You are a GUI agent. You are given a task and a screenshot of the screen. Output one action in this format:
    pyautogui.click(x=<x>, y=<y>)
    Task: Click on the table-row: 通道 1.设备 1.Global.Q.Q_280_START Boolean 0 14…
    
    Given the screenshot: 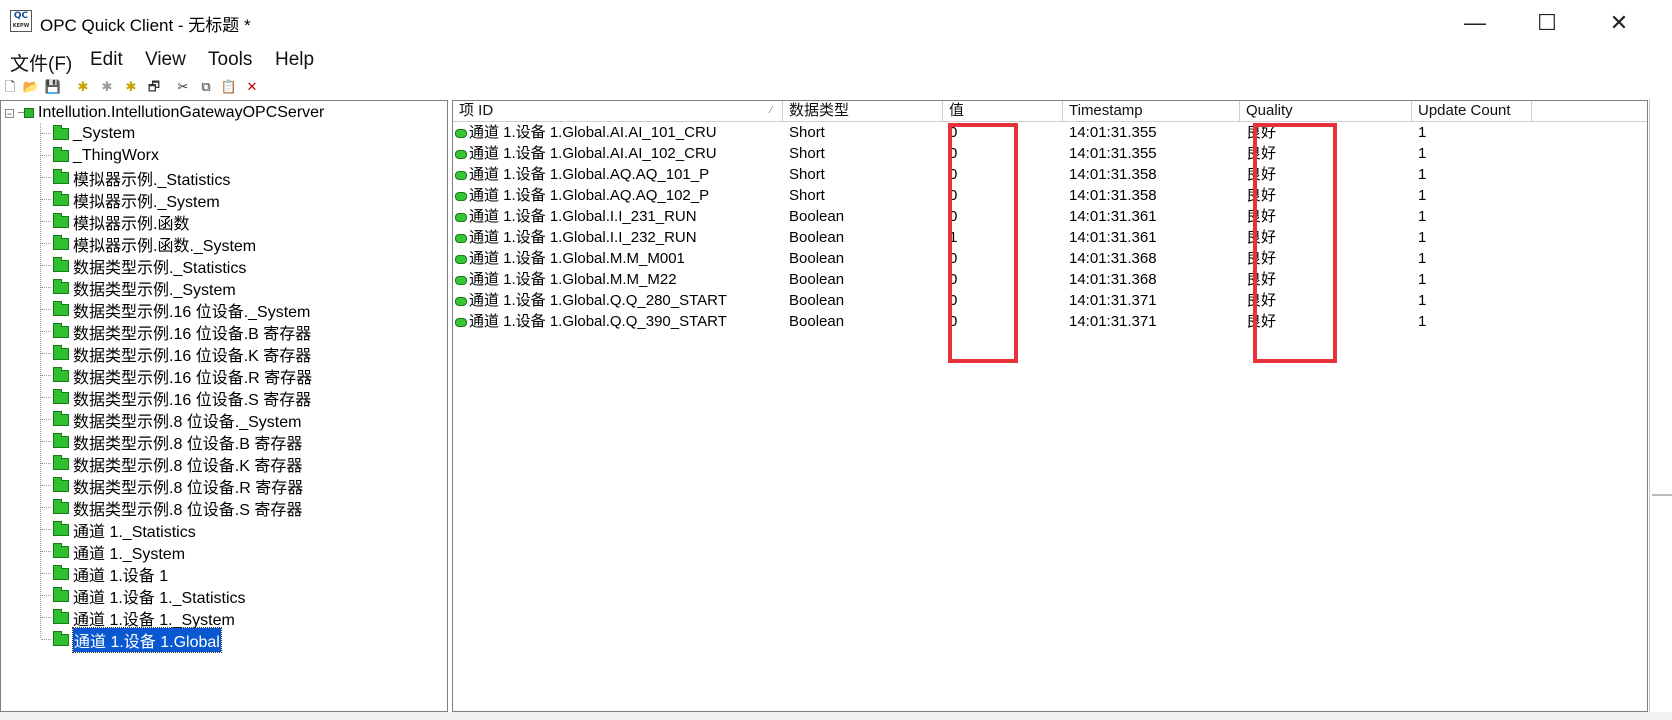 What is the action you would take?
    pyautogui.click(x=1050, y=301)
    